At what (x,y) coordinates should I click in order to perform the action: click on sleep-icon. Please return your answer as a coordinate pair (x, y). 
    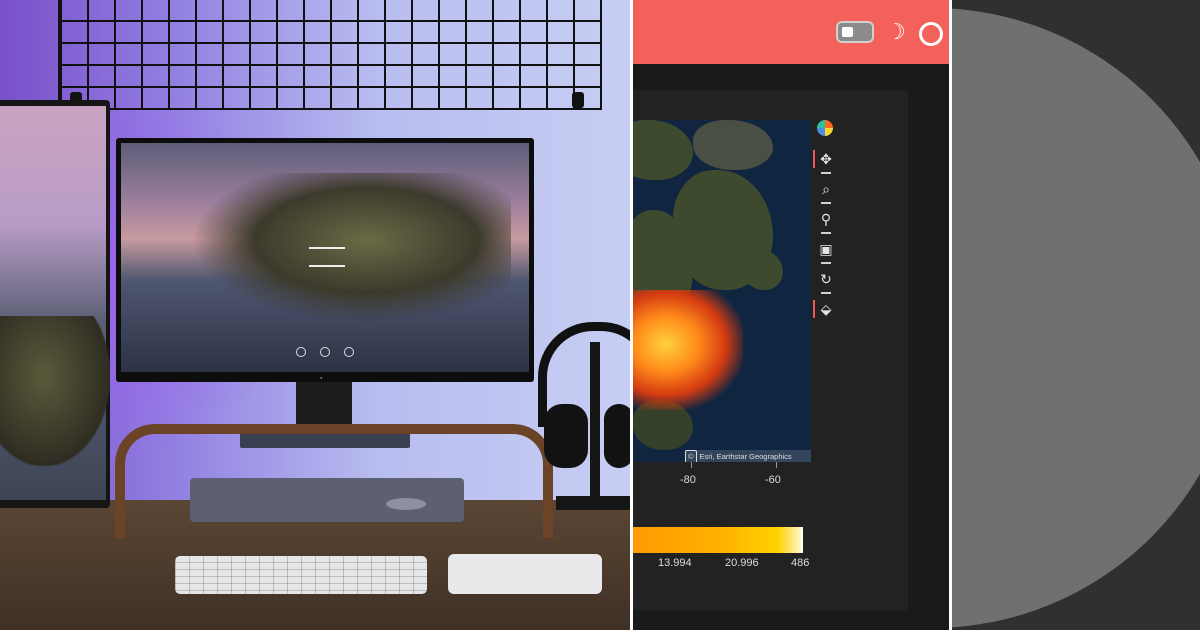
    Looking at the image, I should click on (301, 352).